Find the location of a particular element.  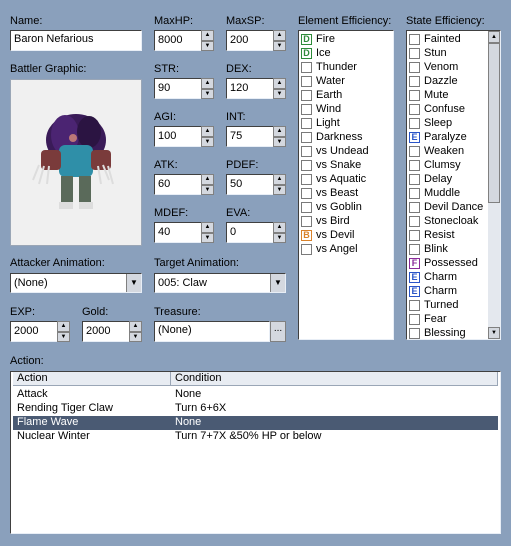

gold-value: 2000 is located at coordinates (105, 331).